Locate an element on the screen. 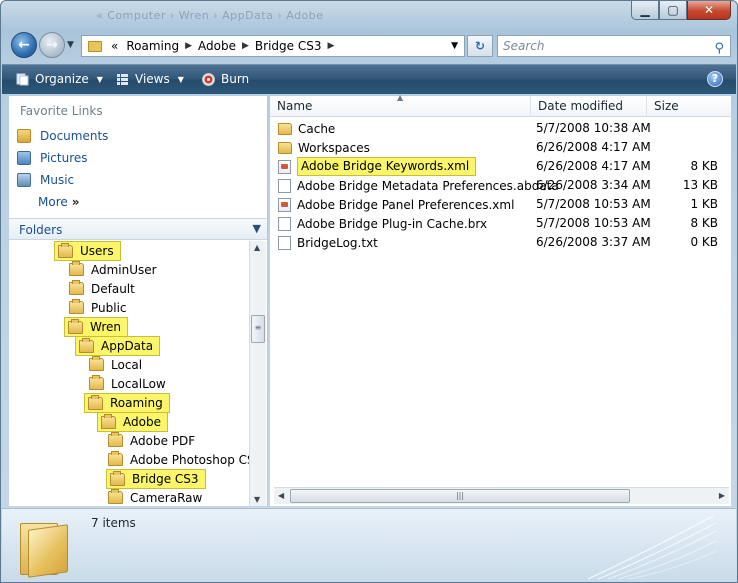 The image size is (738, 583). help-button: ? is located at coordinates (715, 79).